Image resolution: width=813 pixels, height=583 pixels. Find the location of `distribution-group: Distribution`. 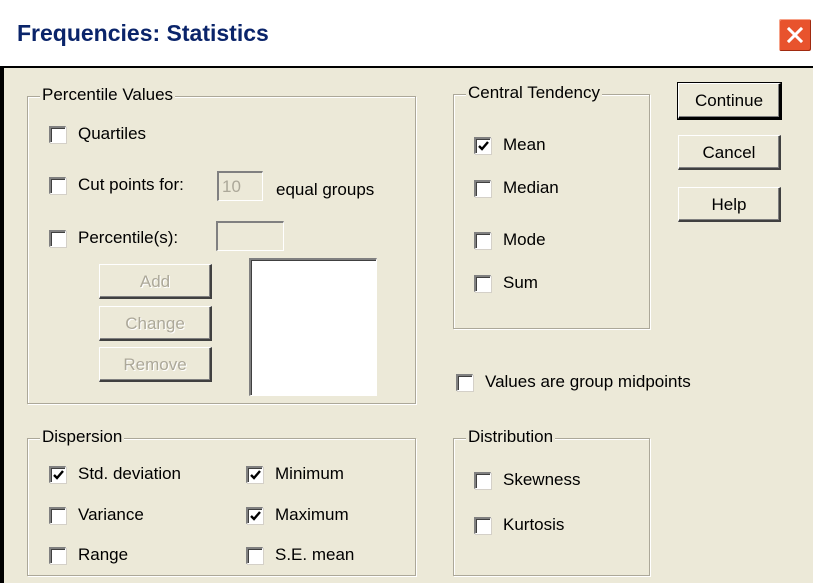

distribution-group: Distribution is located at coordinates (551, 501).